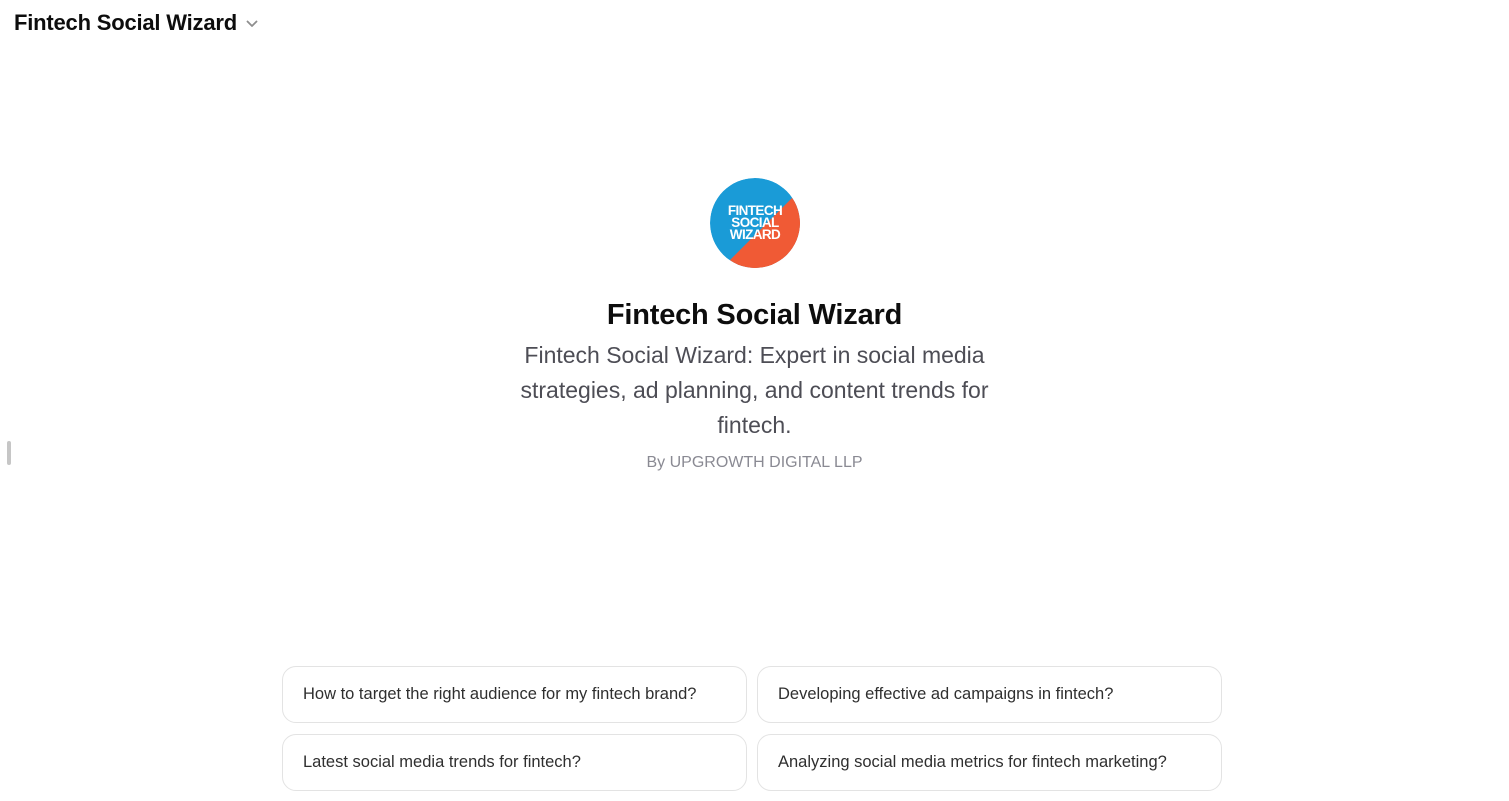  What do you see at coordinates (754, 315) in the screenshot?
I see `gpt-name: Fintech Social Wizard` at bounding box center [754, 315].